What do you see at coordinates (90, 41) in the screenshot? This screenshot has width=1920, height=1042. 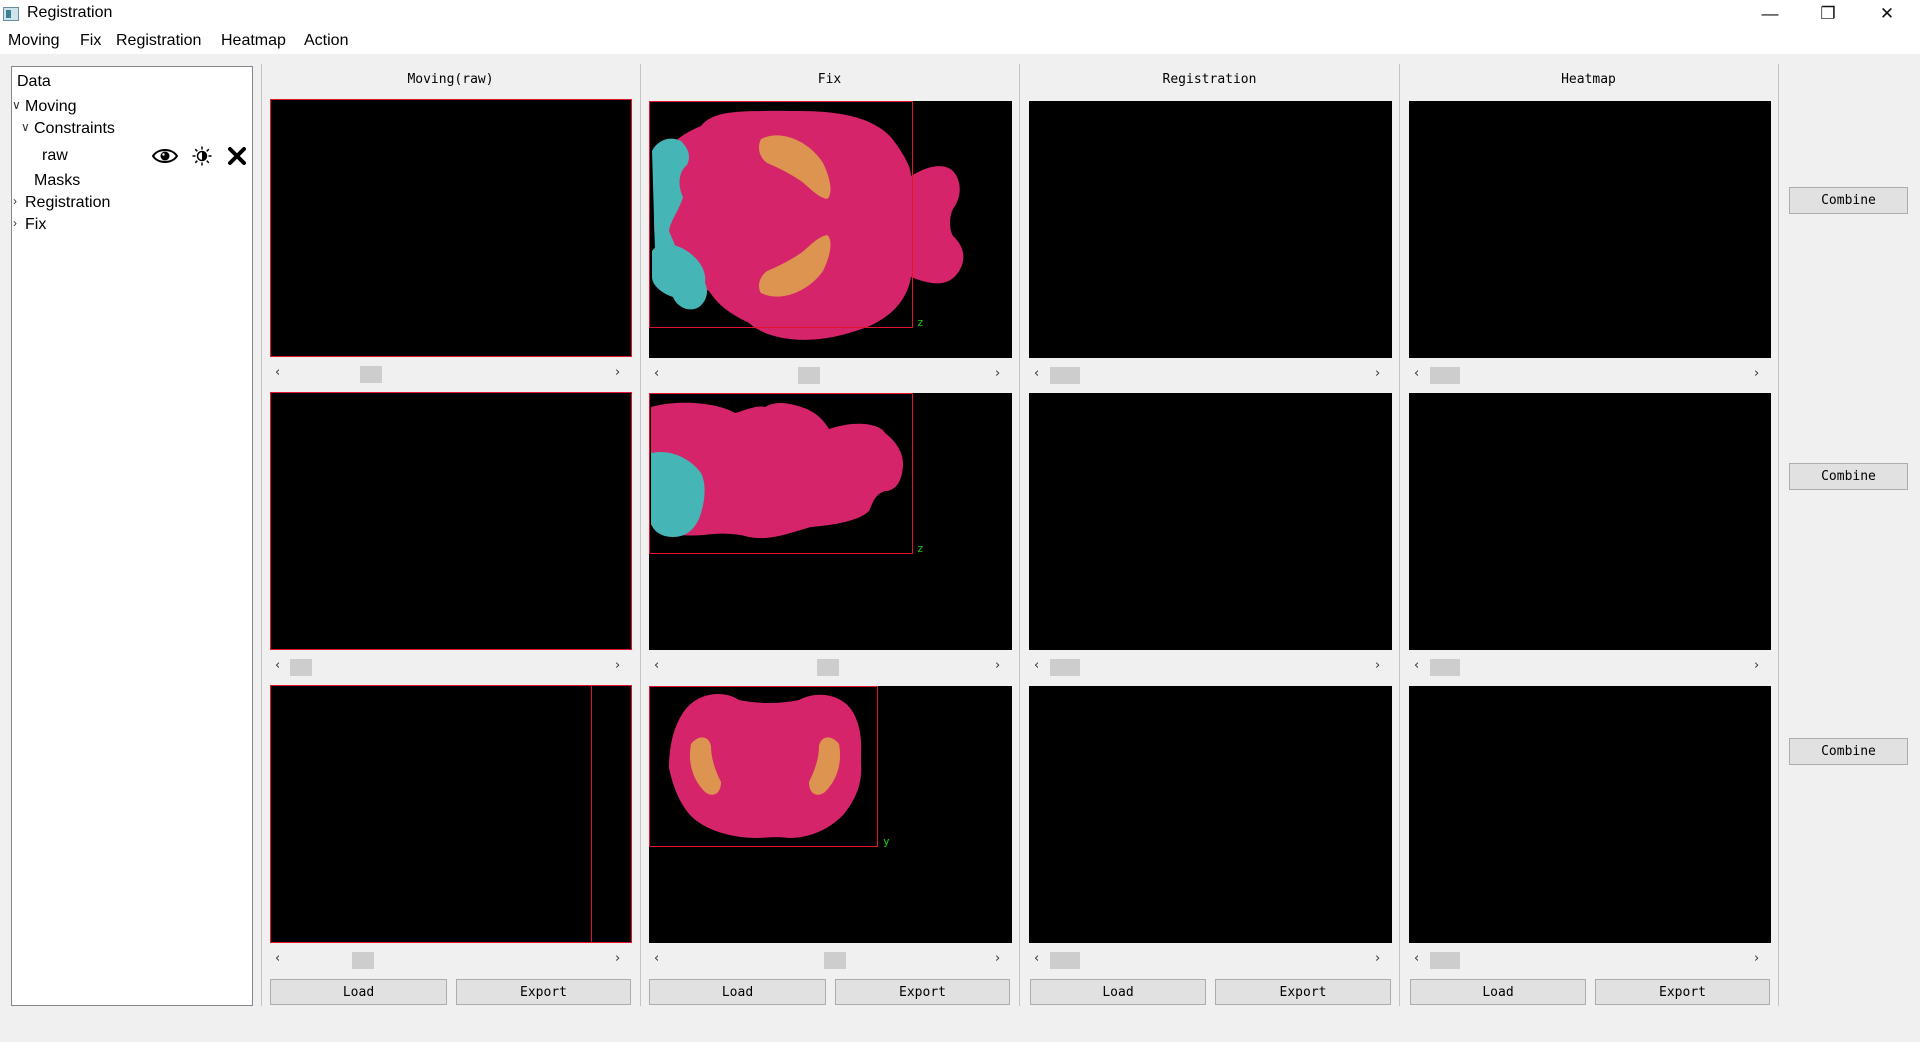 I see `menu-fix: Fix` at bounding box center [90, 41].